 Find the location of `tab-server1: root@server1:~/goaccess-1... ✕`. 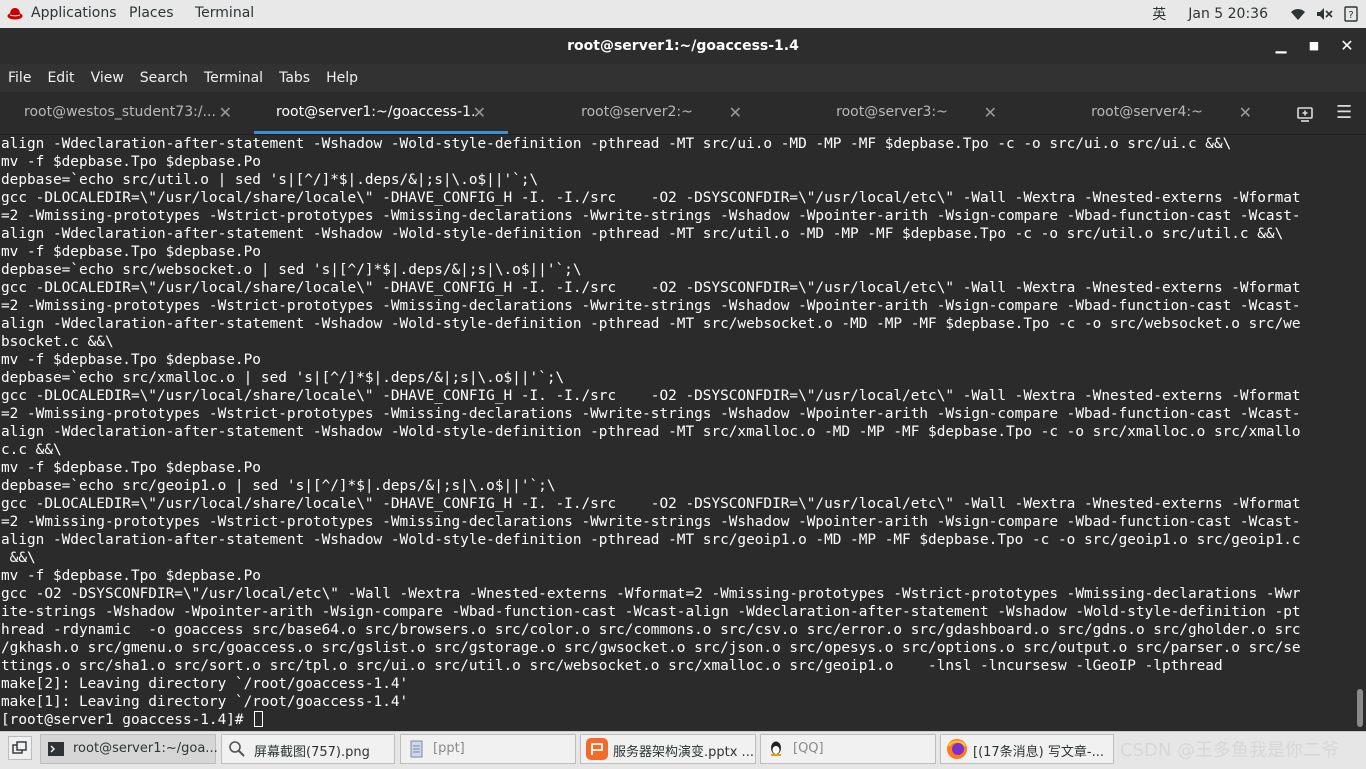

tab-server1: root@server1:~/goaccess-1... ✕ is located at coordinates (381, 113).